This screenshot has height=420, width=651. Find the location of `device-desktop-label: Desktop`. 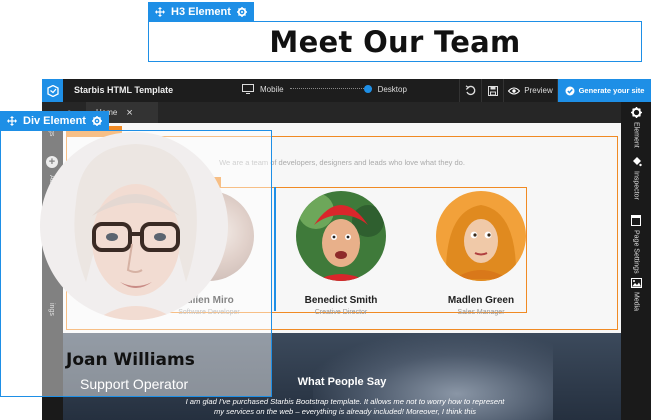

device-desktop-label: Desktop is located at coordinates (392, 89).